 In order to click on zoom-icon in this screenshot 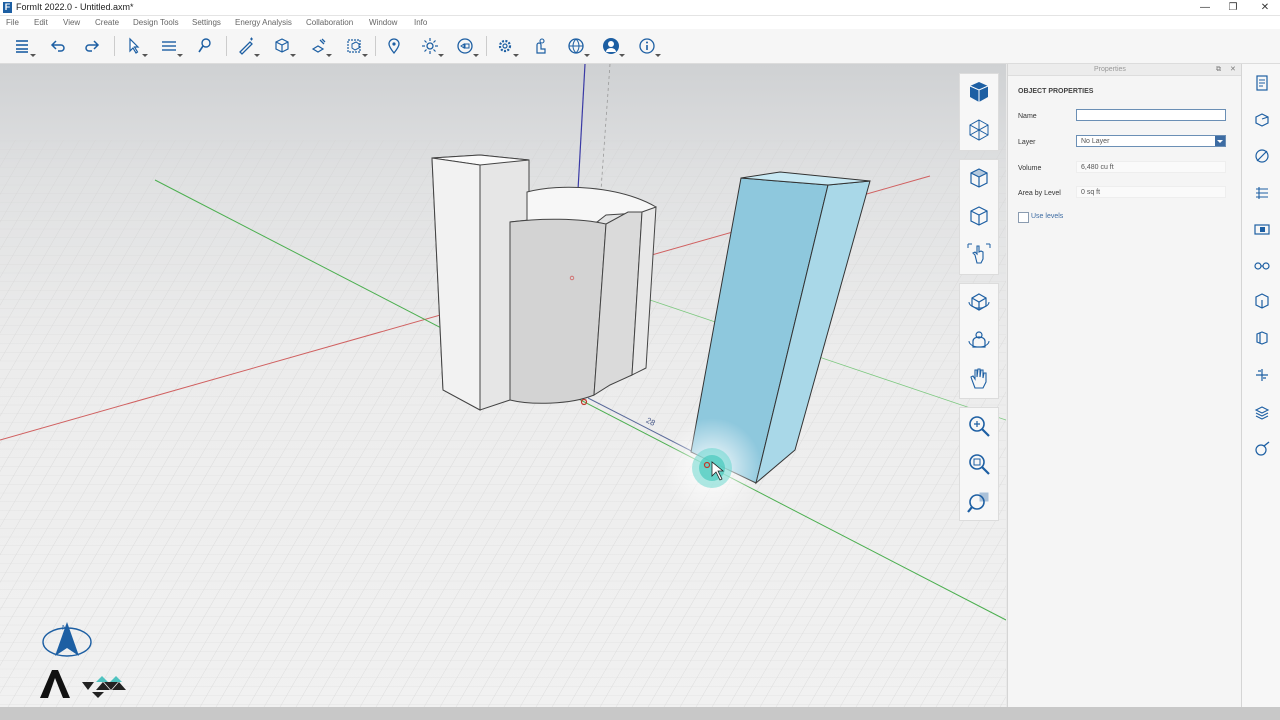, I will do `click(979, 426)`.